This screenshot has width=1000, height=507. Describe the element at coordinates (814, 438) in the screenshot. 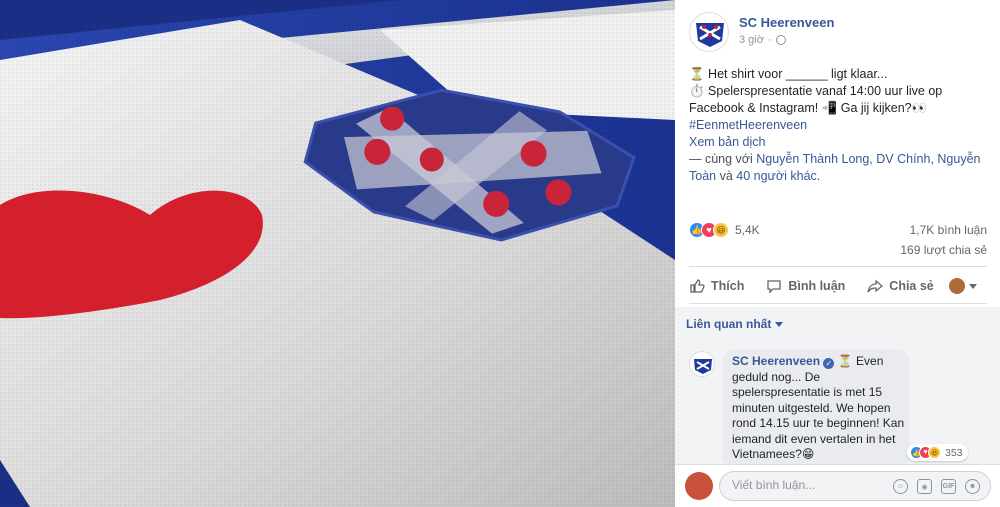

I see `comment-text: iemand dit even vertalen in het` at that location.